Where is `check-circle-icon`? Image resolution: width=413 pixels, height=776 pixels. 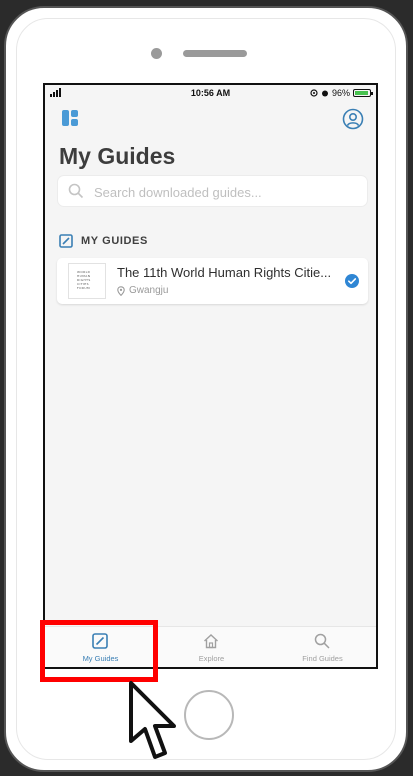 check-circle-icon is located at coordinates (352, 281).